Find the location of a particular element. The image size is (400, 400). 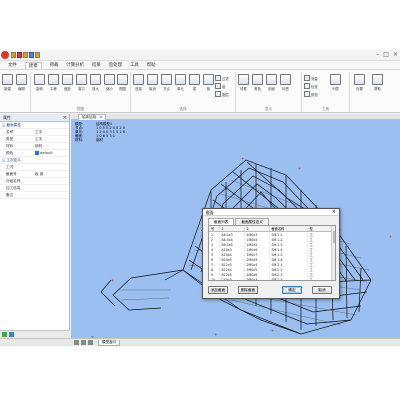

group-option: 组 is located at coordinates (220, 86).